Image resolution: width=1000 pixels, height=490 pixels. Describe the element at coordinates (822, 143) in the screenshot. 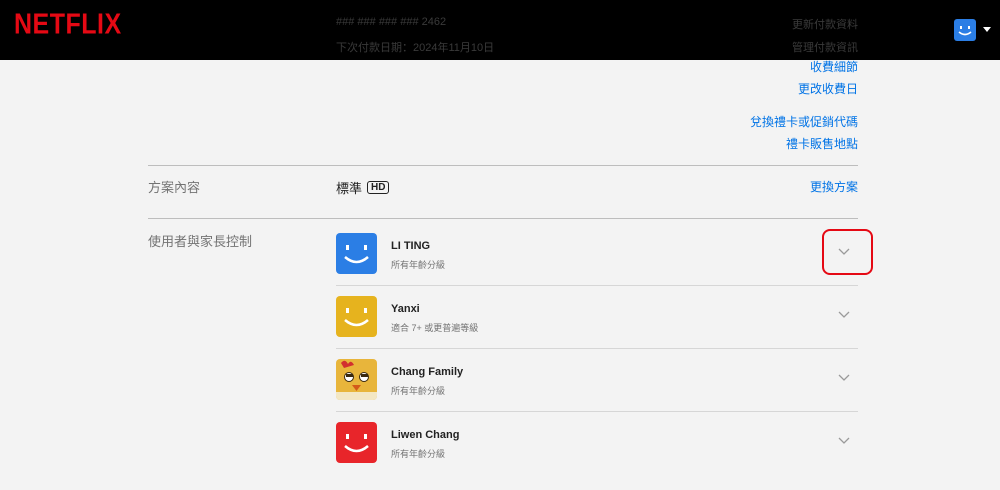

I see `gift-card-retailers-link: 禮卡販售地點` at that location.